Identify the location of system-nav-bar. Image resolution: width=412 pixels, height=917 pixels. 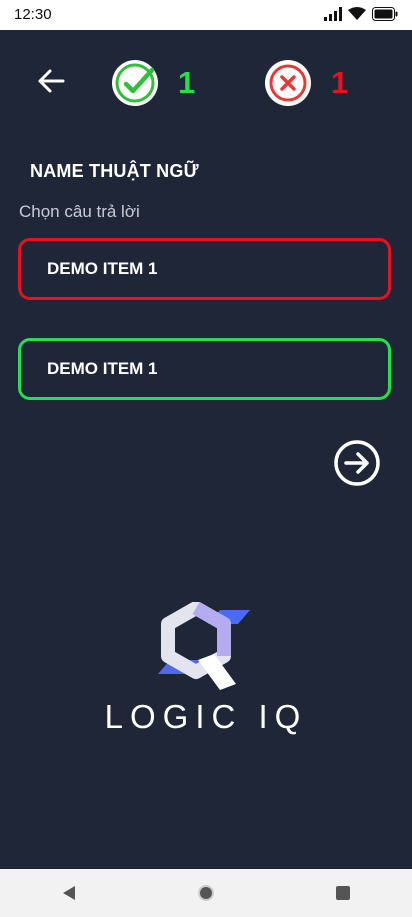
(206, 893).